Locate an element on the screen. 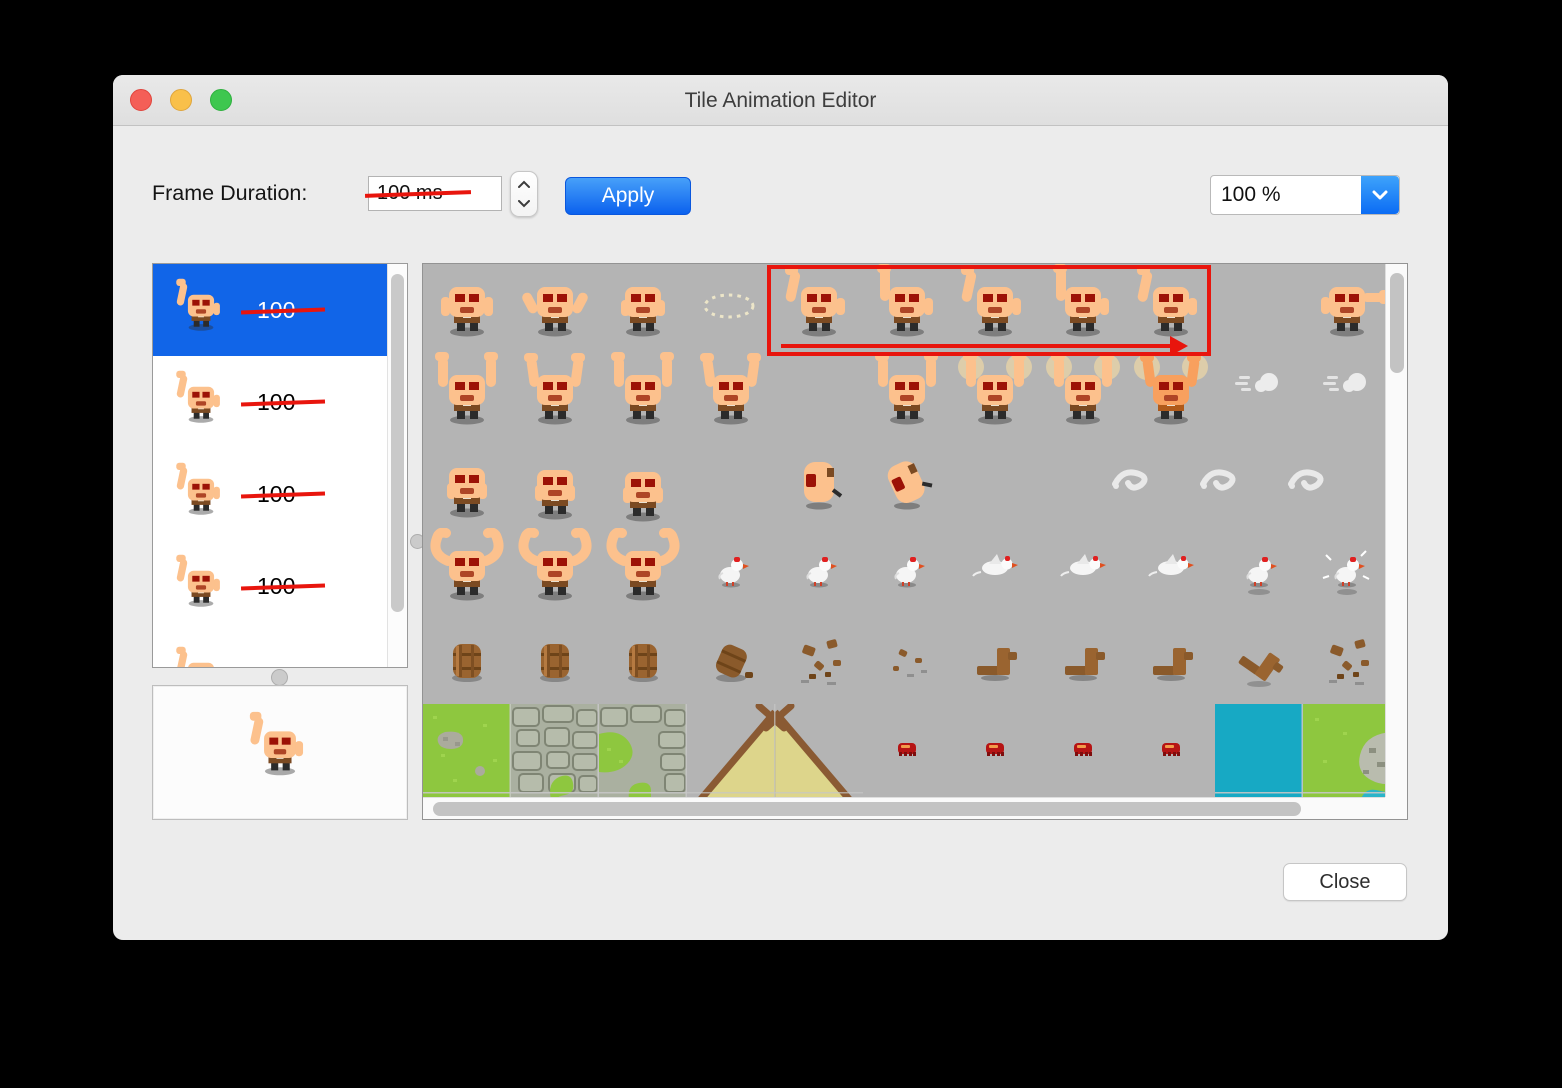 The image size is (1562, 1088). close-window-icon is located at coordinates (141, 100).